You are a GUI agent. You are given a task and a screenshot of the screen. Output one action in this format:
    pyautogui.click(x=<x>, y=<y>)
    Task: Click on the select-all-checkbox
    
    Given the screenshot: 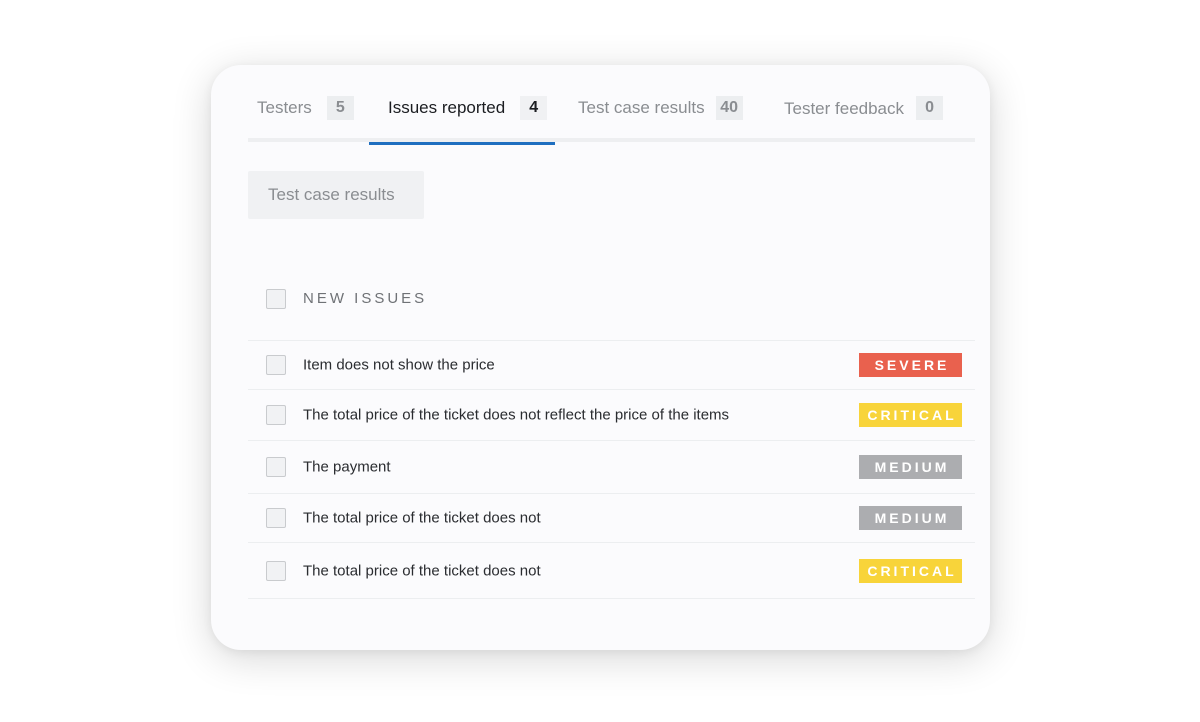 What is the action you would take?
    pyautogui.click(x=276, y=299)
    